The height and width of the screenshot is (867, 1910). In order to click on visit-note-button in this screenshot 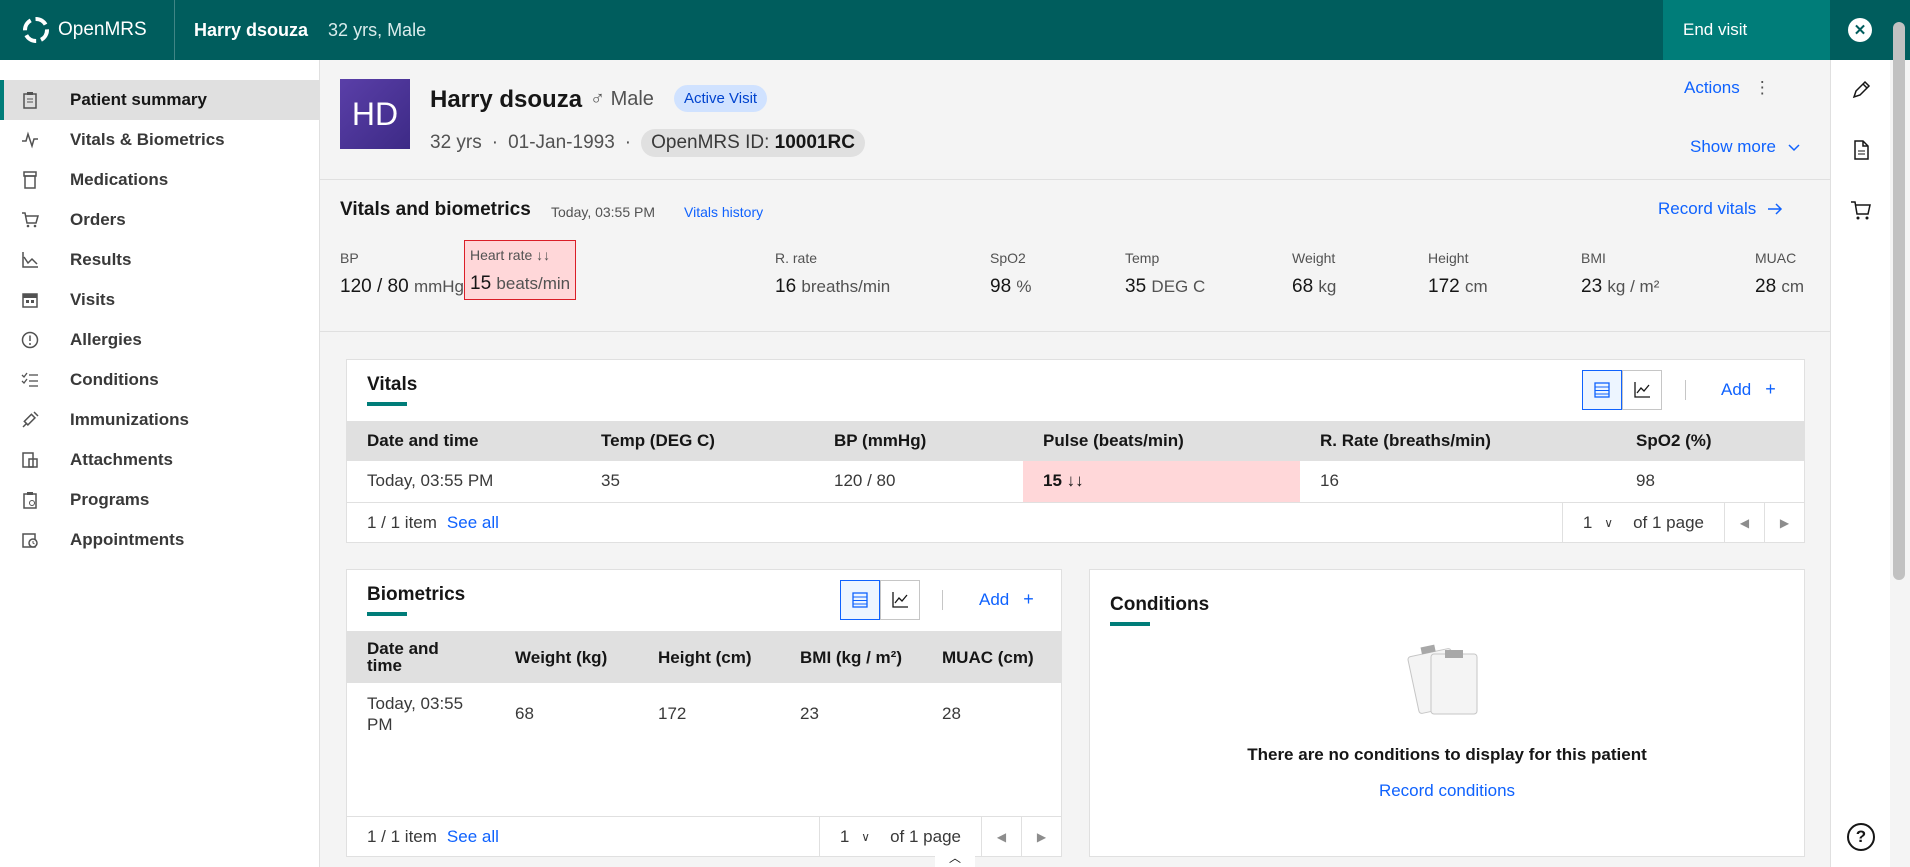, I will do `click(1861, 90)`.